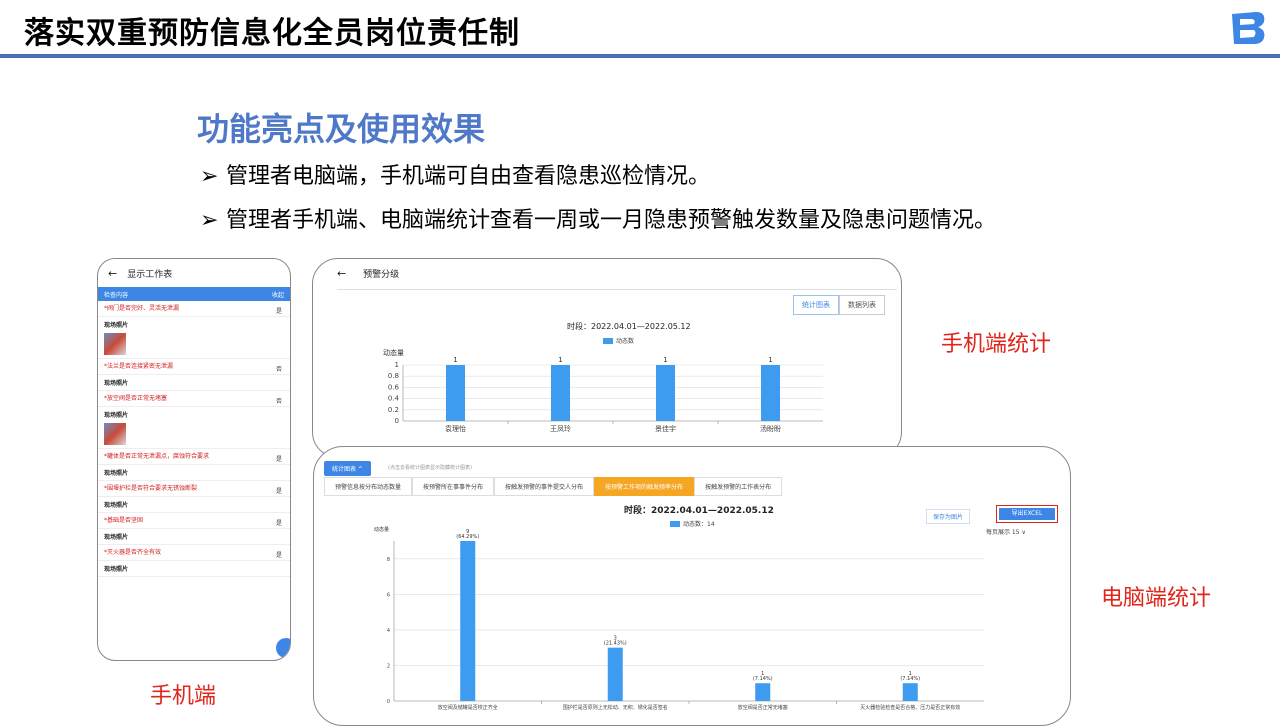 Image resolution: width=1280 pixels, height=726 pixels. Describe the element at coordinates (394, 387) in the screenshot. I see `y-tick-label: 0.6` at that location.